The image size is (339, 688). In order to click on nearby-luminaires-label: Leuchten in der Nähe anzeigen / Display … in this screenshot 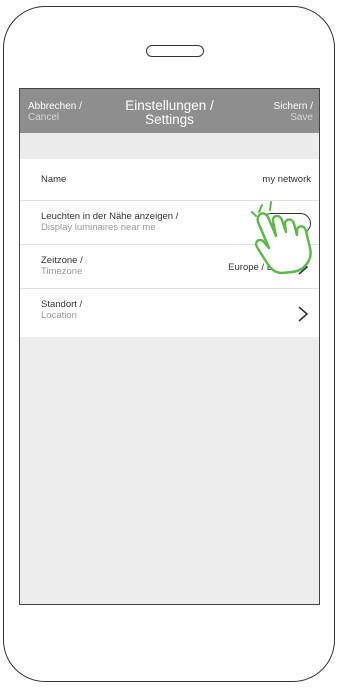, I will do `click(109, 222)`.